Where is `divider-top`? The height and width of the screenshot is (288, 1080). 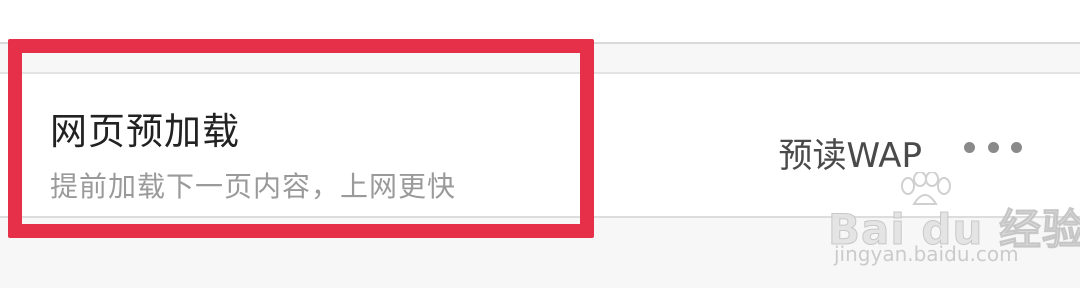 divider-top is located at coordinates (540, 43).